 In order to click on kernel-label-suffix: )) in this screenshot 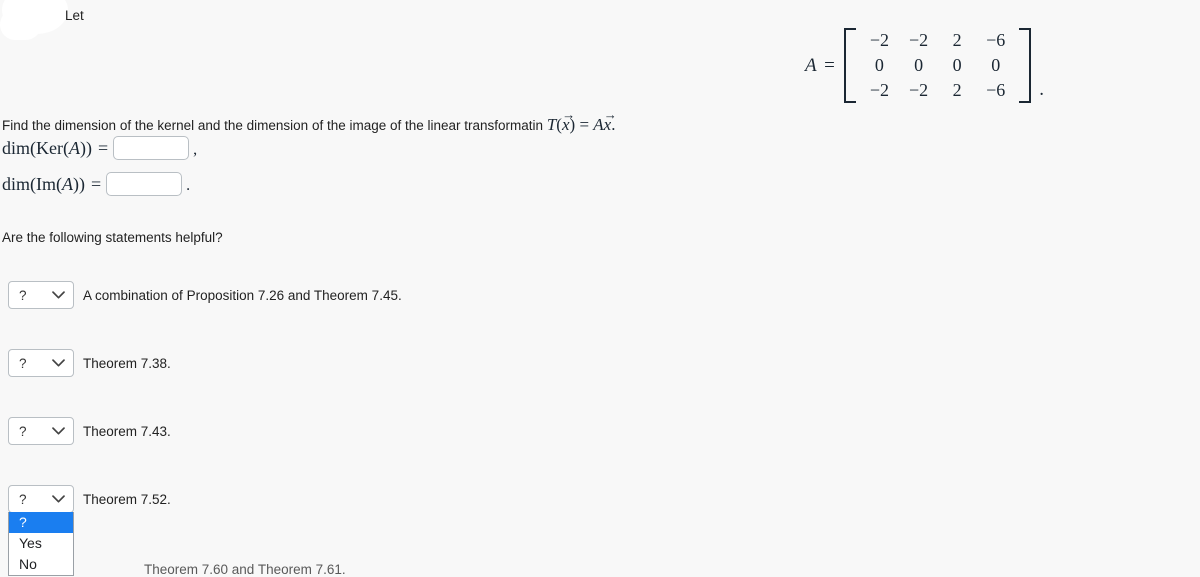, I will do `click(85, 147)`.